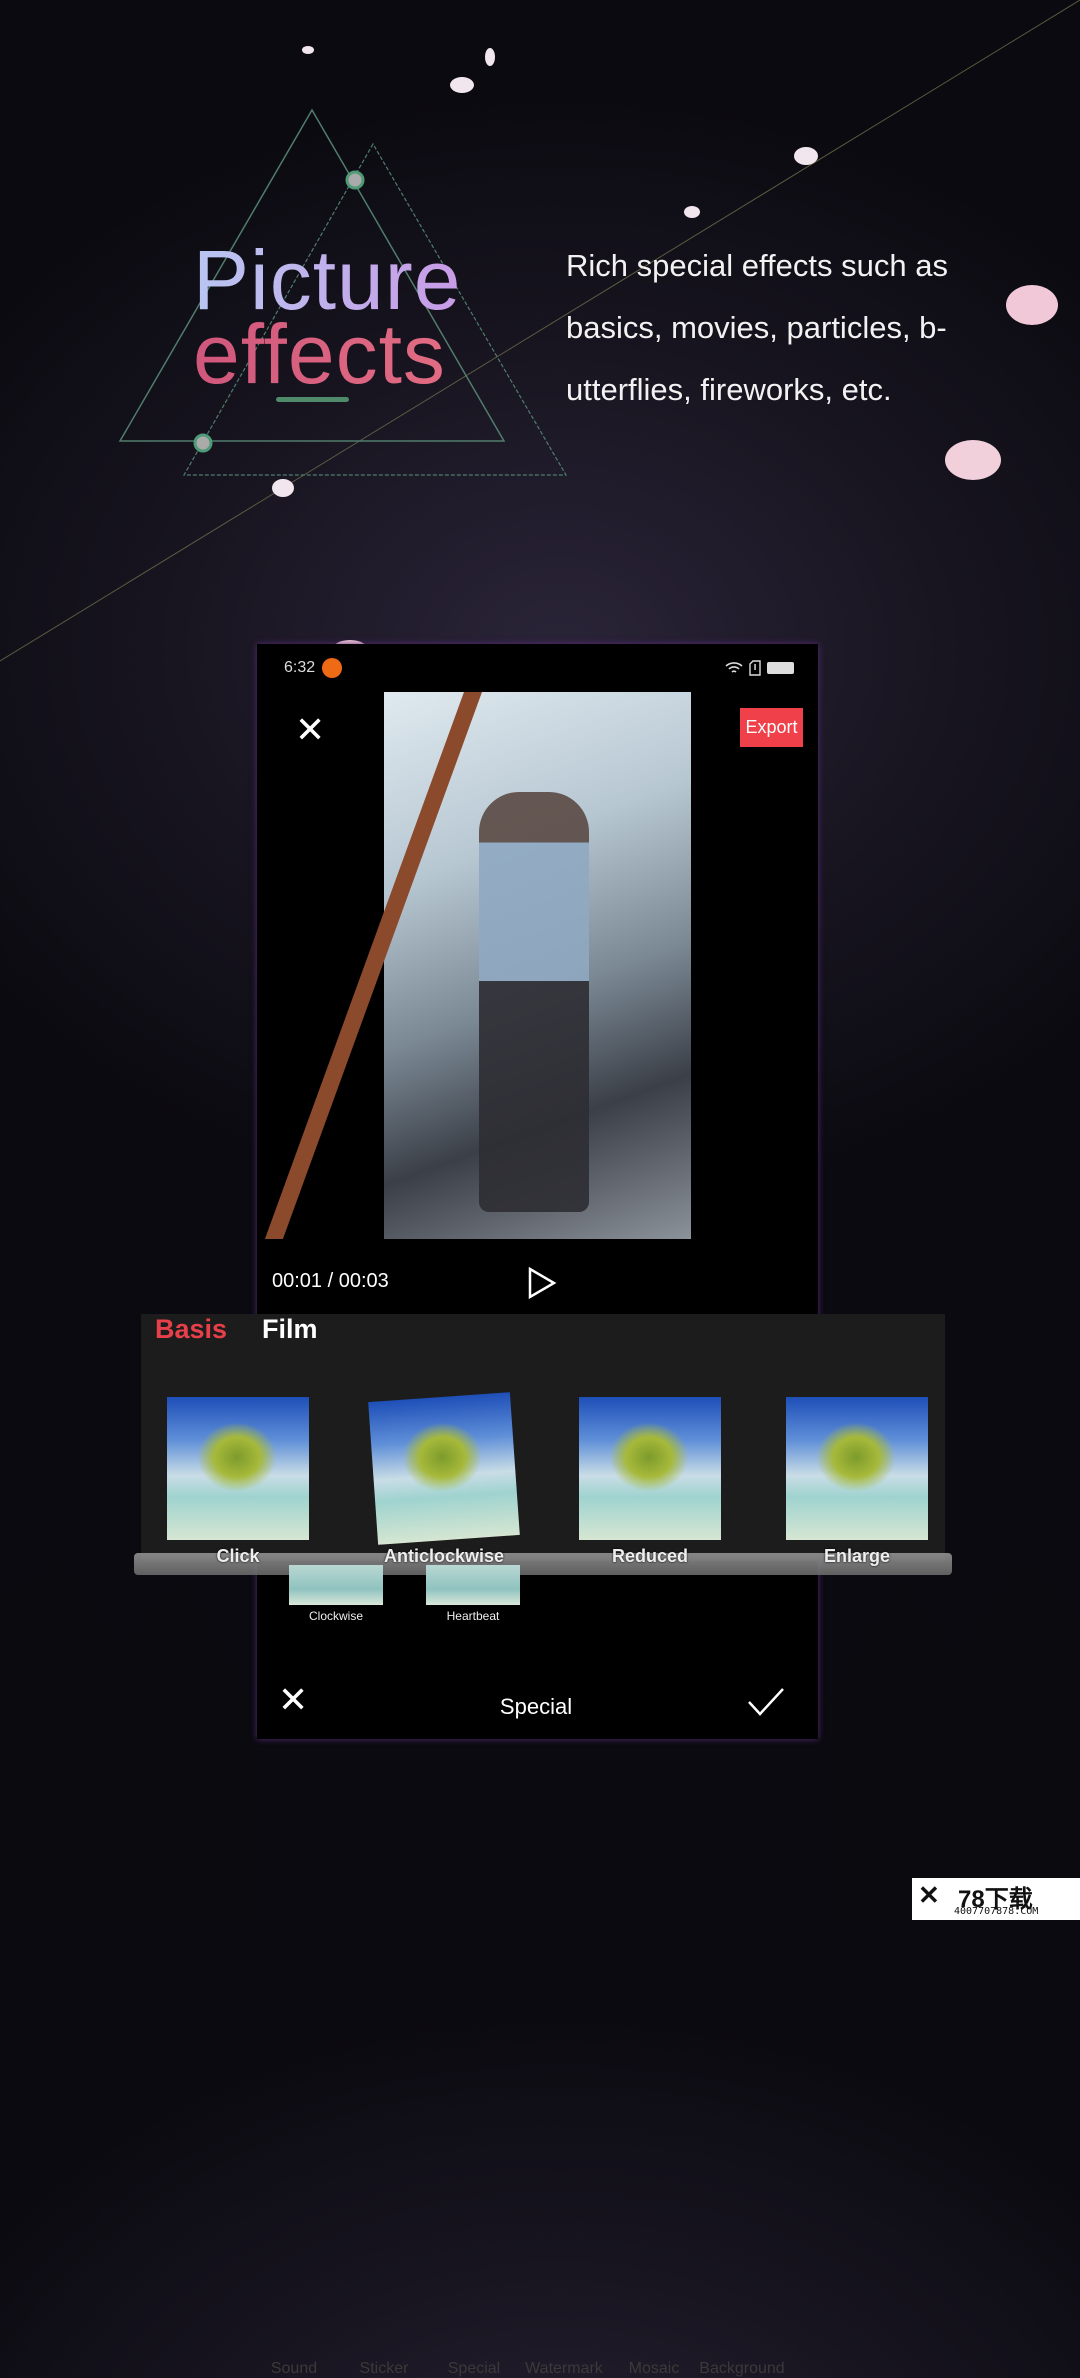  I want to click on toolbar-item-special: Special, so click(474, 2369).